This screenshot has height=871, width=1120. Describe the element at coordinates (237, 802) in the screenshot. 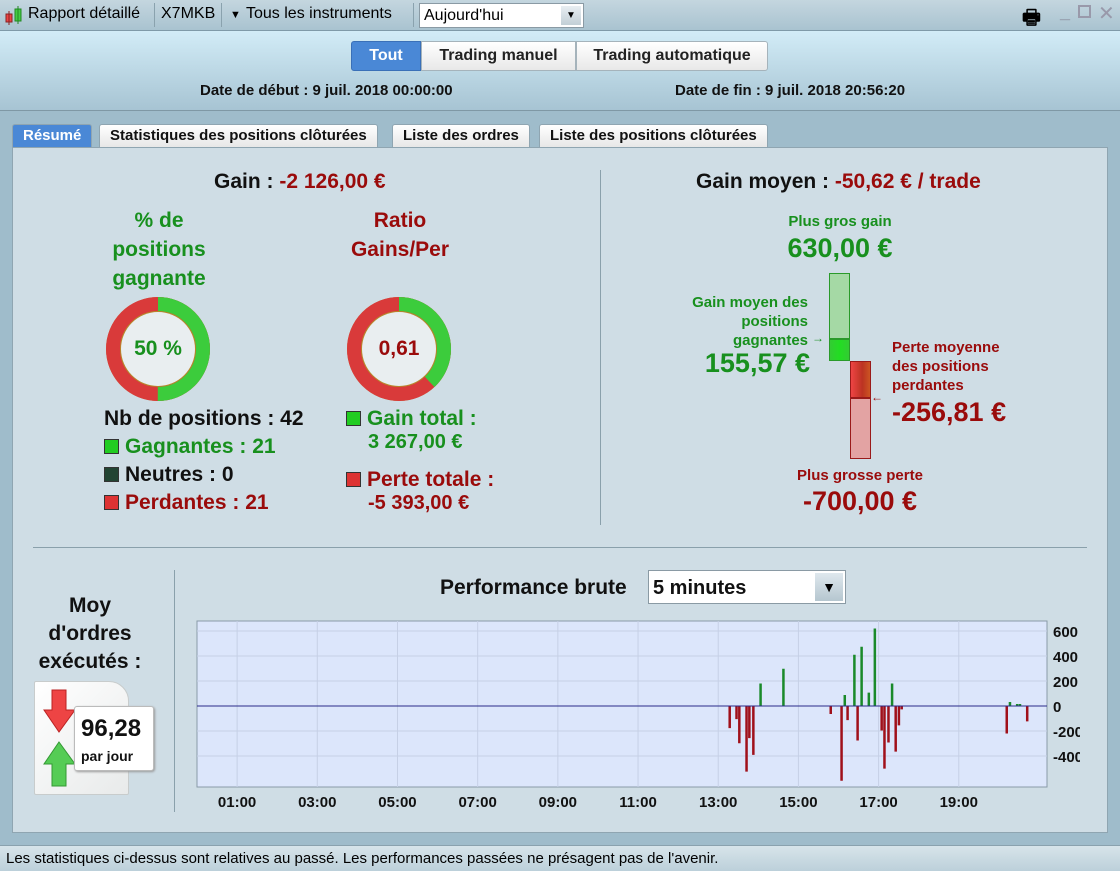

I see `x-tick-label: 01:00` at that location.